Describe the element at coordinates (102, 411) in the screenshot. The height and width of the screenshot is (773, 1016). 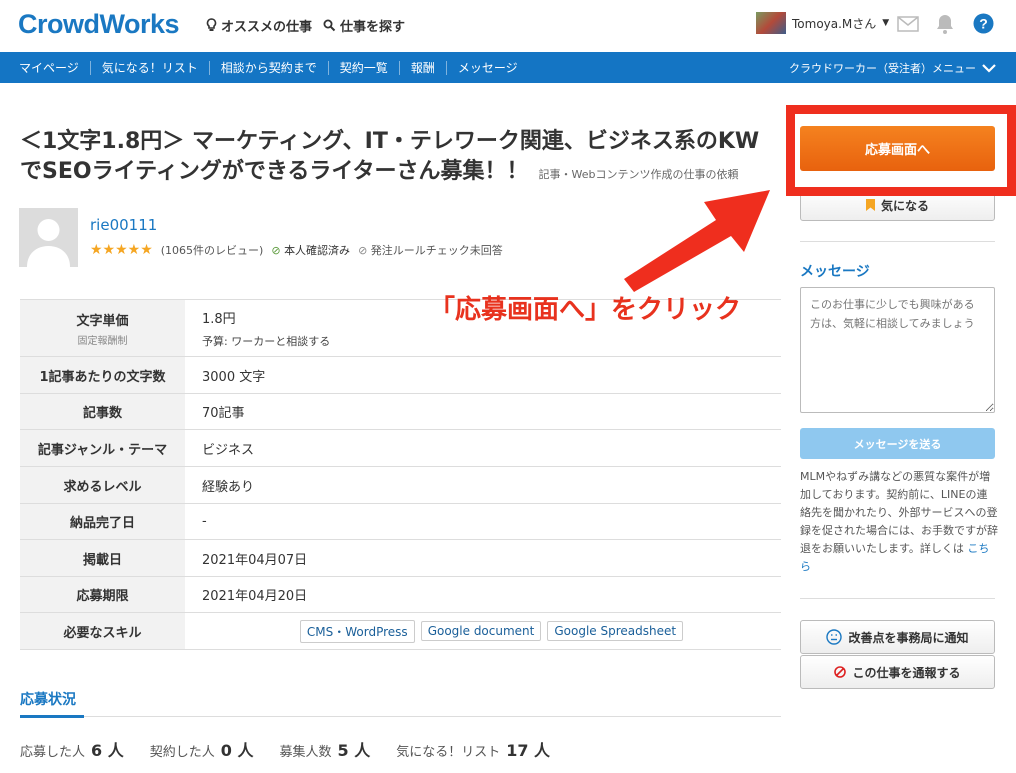
I see `count-label: 記事数` at that location.